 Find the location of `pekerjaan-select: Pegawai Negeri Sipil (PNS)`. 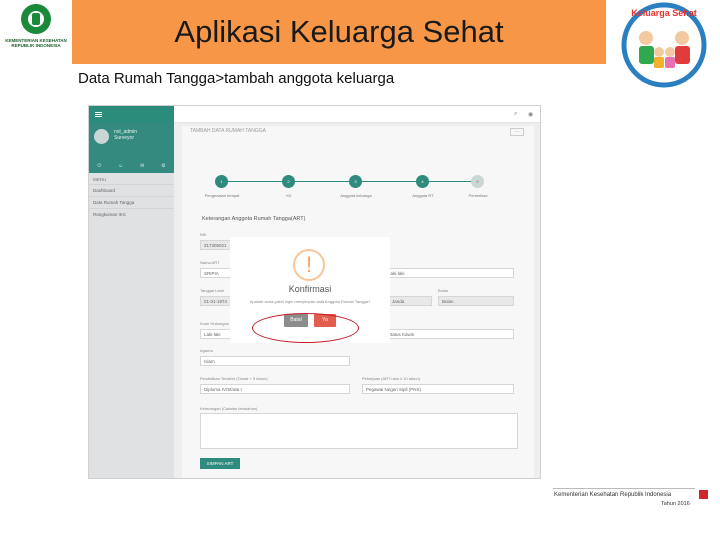

pekerjaan-select: Pegawai Negeri Sipil (PNS) is located at coordinates (438, 389).